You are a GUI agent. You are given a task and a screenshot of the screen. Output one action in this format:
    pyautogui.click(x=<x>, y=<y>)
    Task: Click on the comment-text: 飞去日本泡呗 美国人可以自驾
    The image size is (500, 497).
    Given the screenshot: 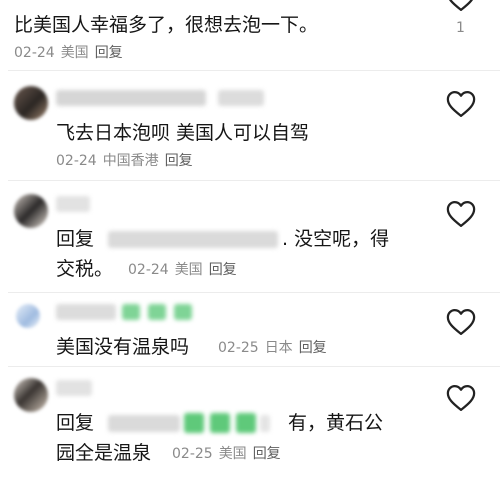 What is the action you would take?
    pyautogui.click(x=183, y=133)
    